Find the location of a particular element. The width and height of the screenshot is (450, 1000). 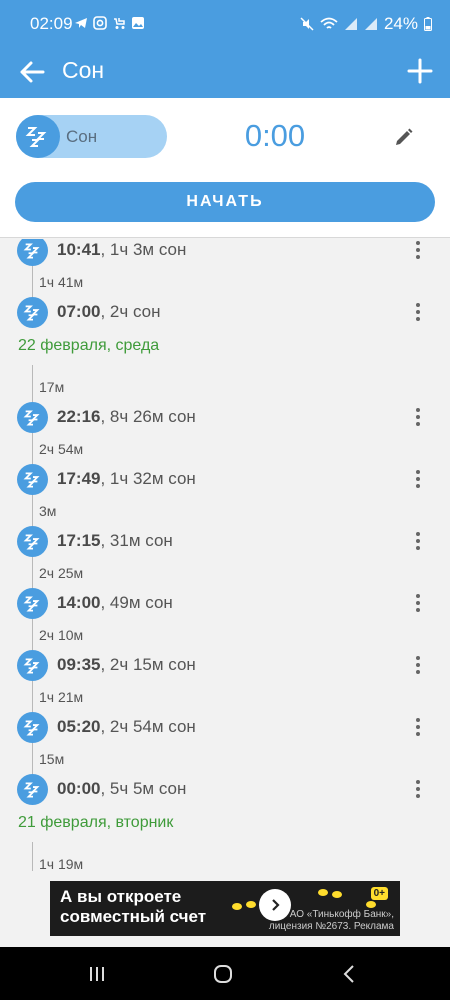

recents-icon is located at coordinates (97, 974).